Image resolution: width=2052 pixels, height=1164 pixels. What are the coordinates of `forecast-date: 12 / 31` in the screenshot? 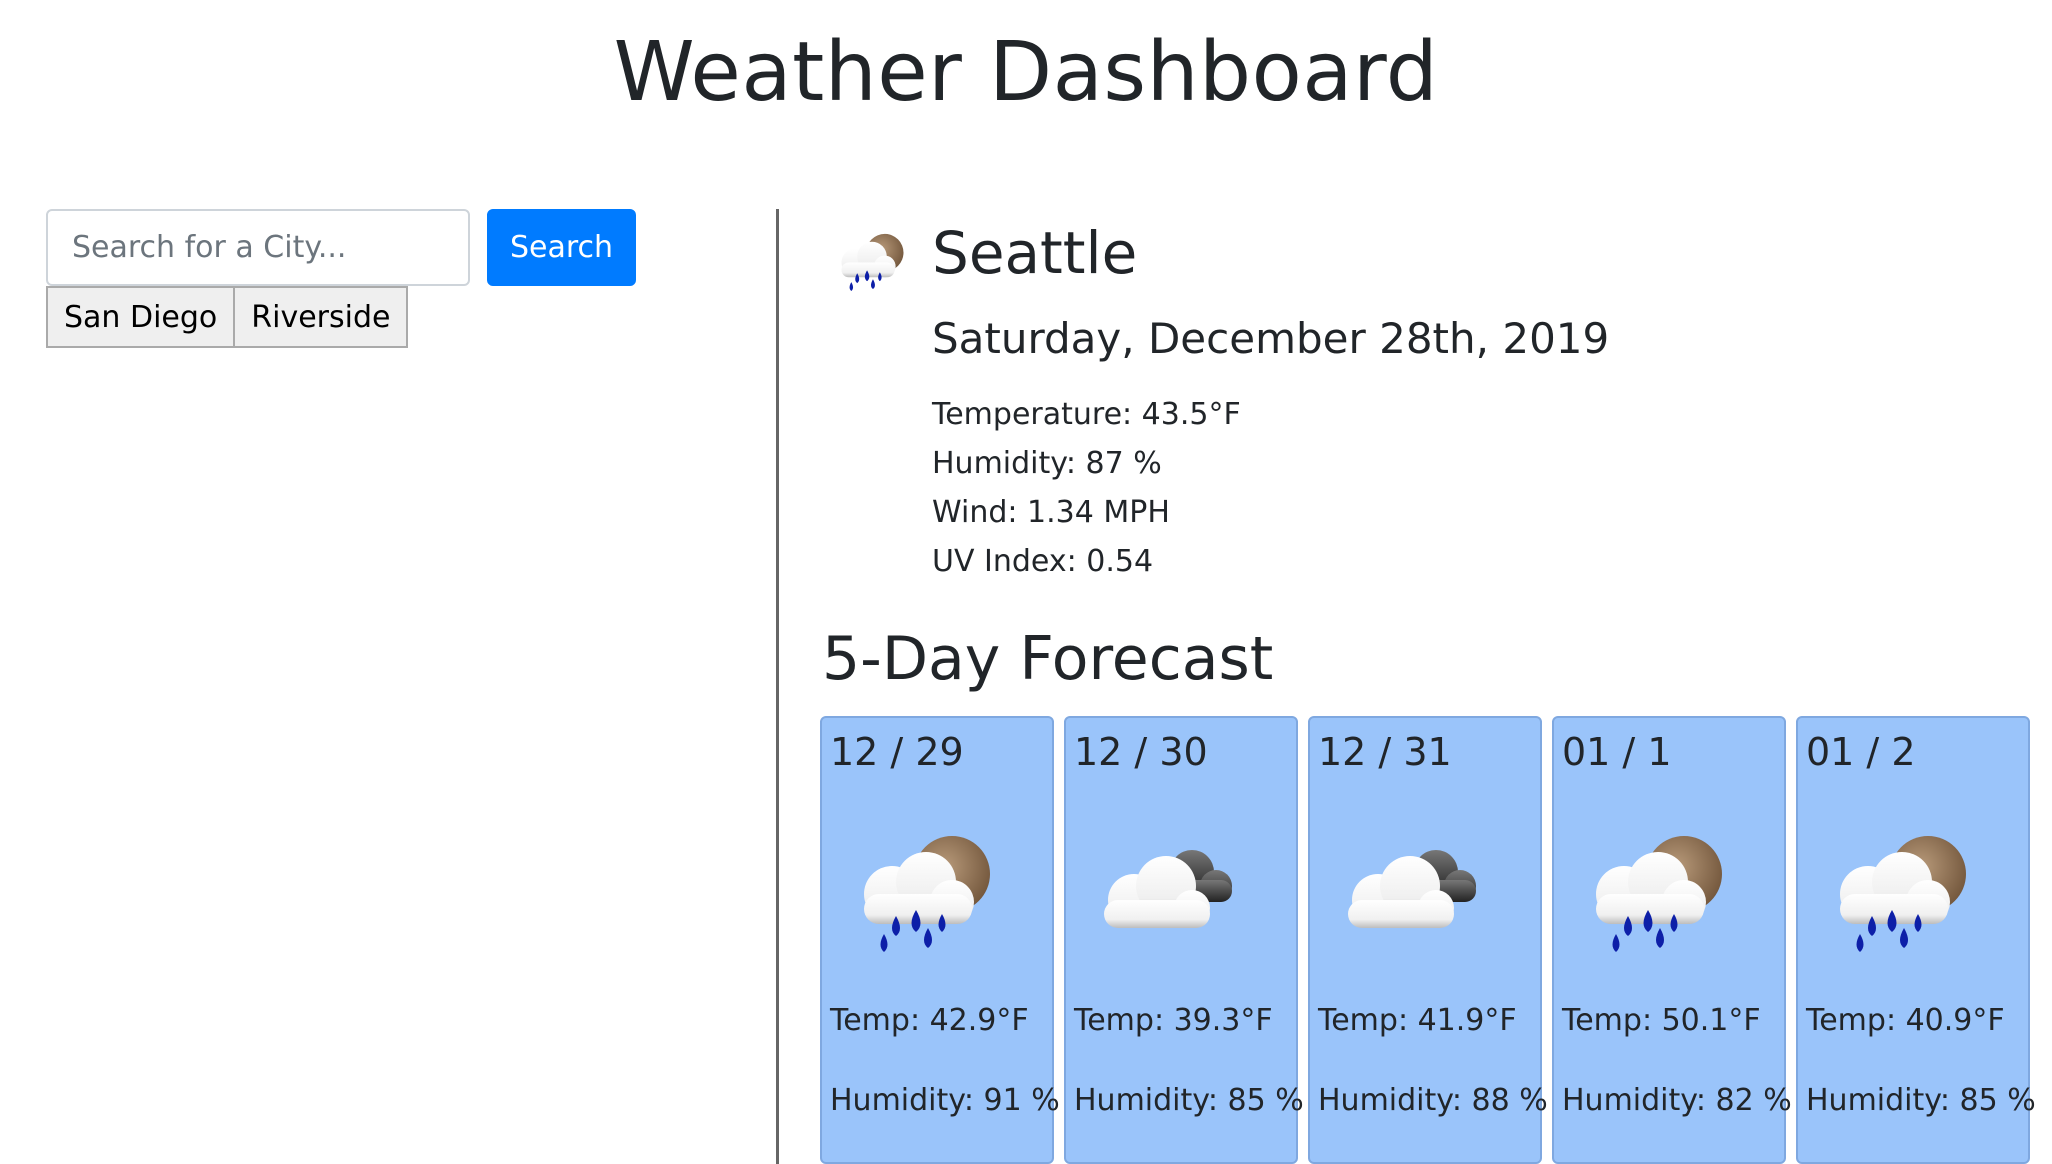 It's located at (1385, 752).